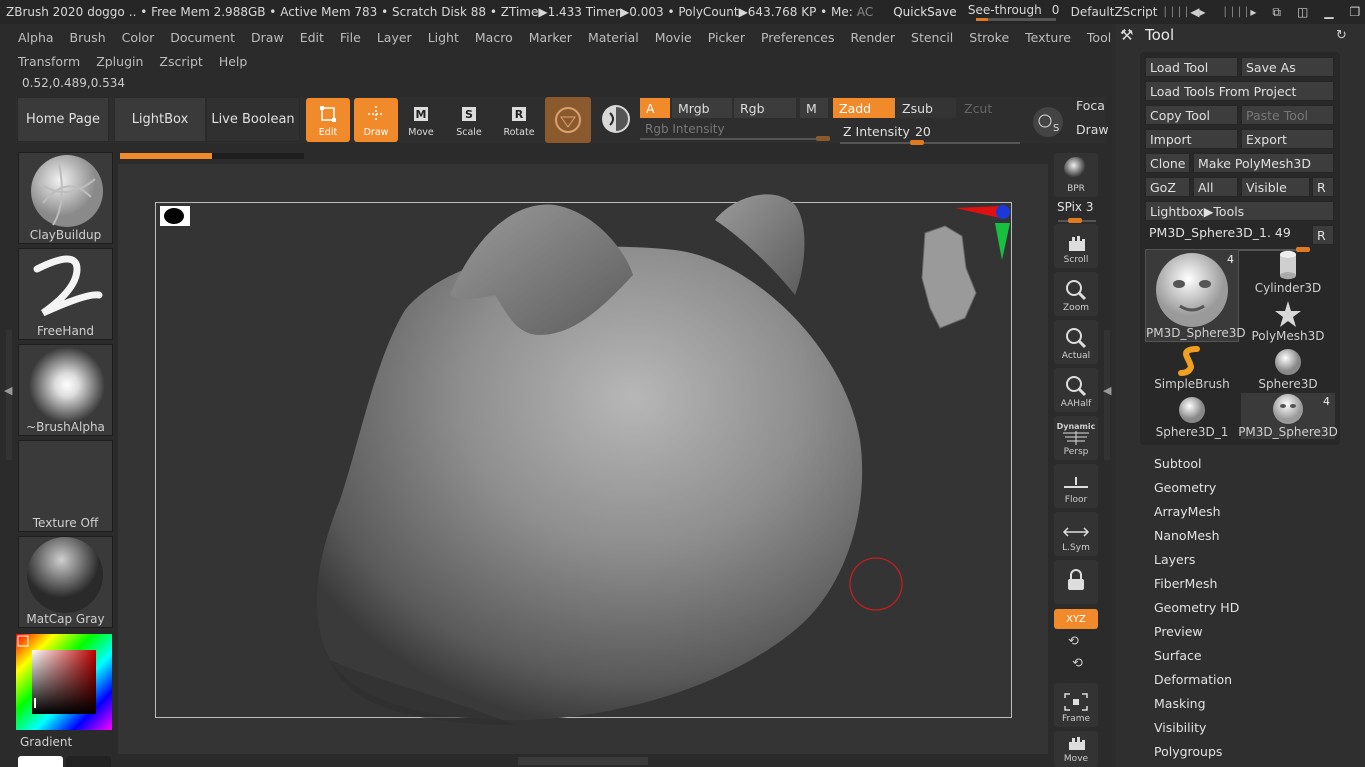 The image size is (1365, 767). I want to click on goz-all-button: All, so click(1215, 187).